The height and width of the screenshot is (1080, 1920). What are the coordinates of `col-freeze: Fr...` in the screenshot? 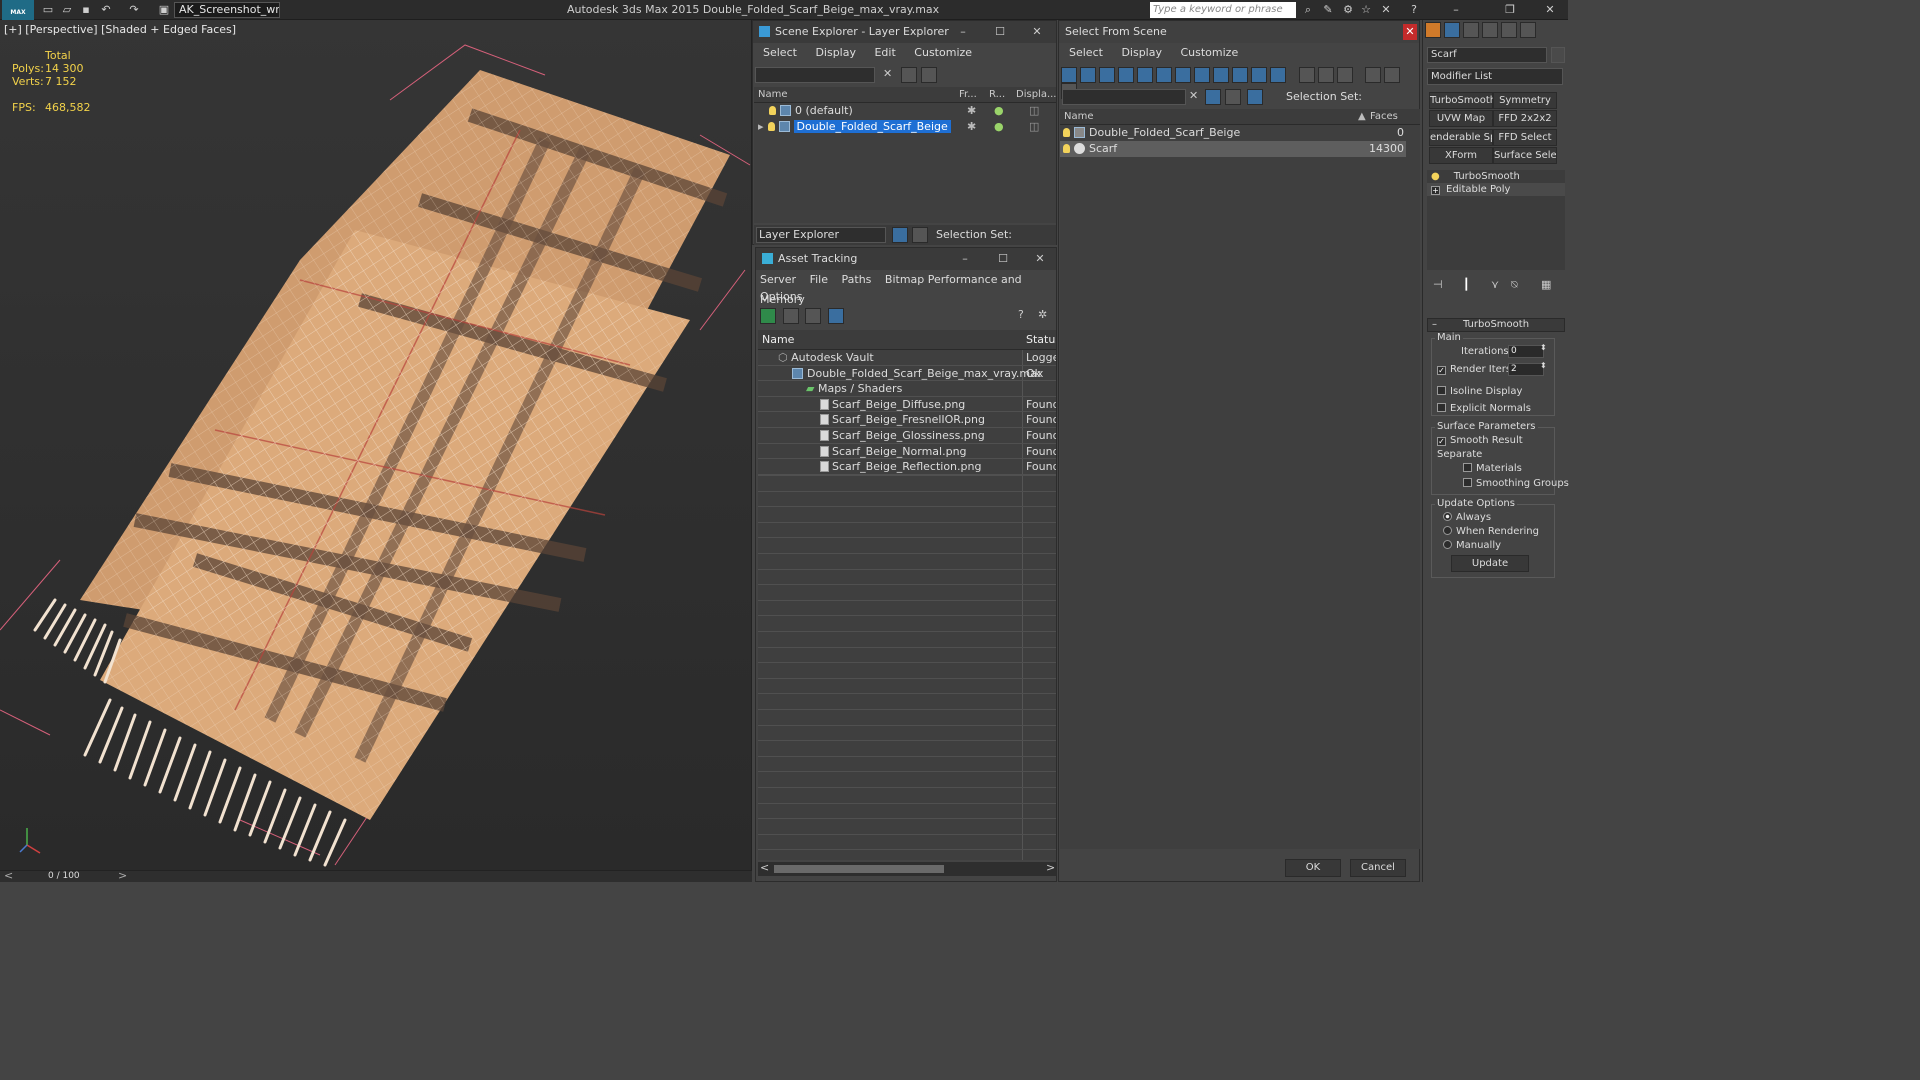 It's located at (968, 95).